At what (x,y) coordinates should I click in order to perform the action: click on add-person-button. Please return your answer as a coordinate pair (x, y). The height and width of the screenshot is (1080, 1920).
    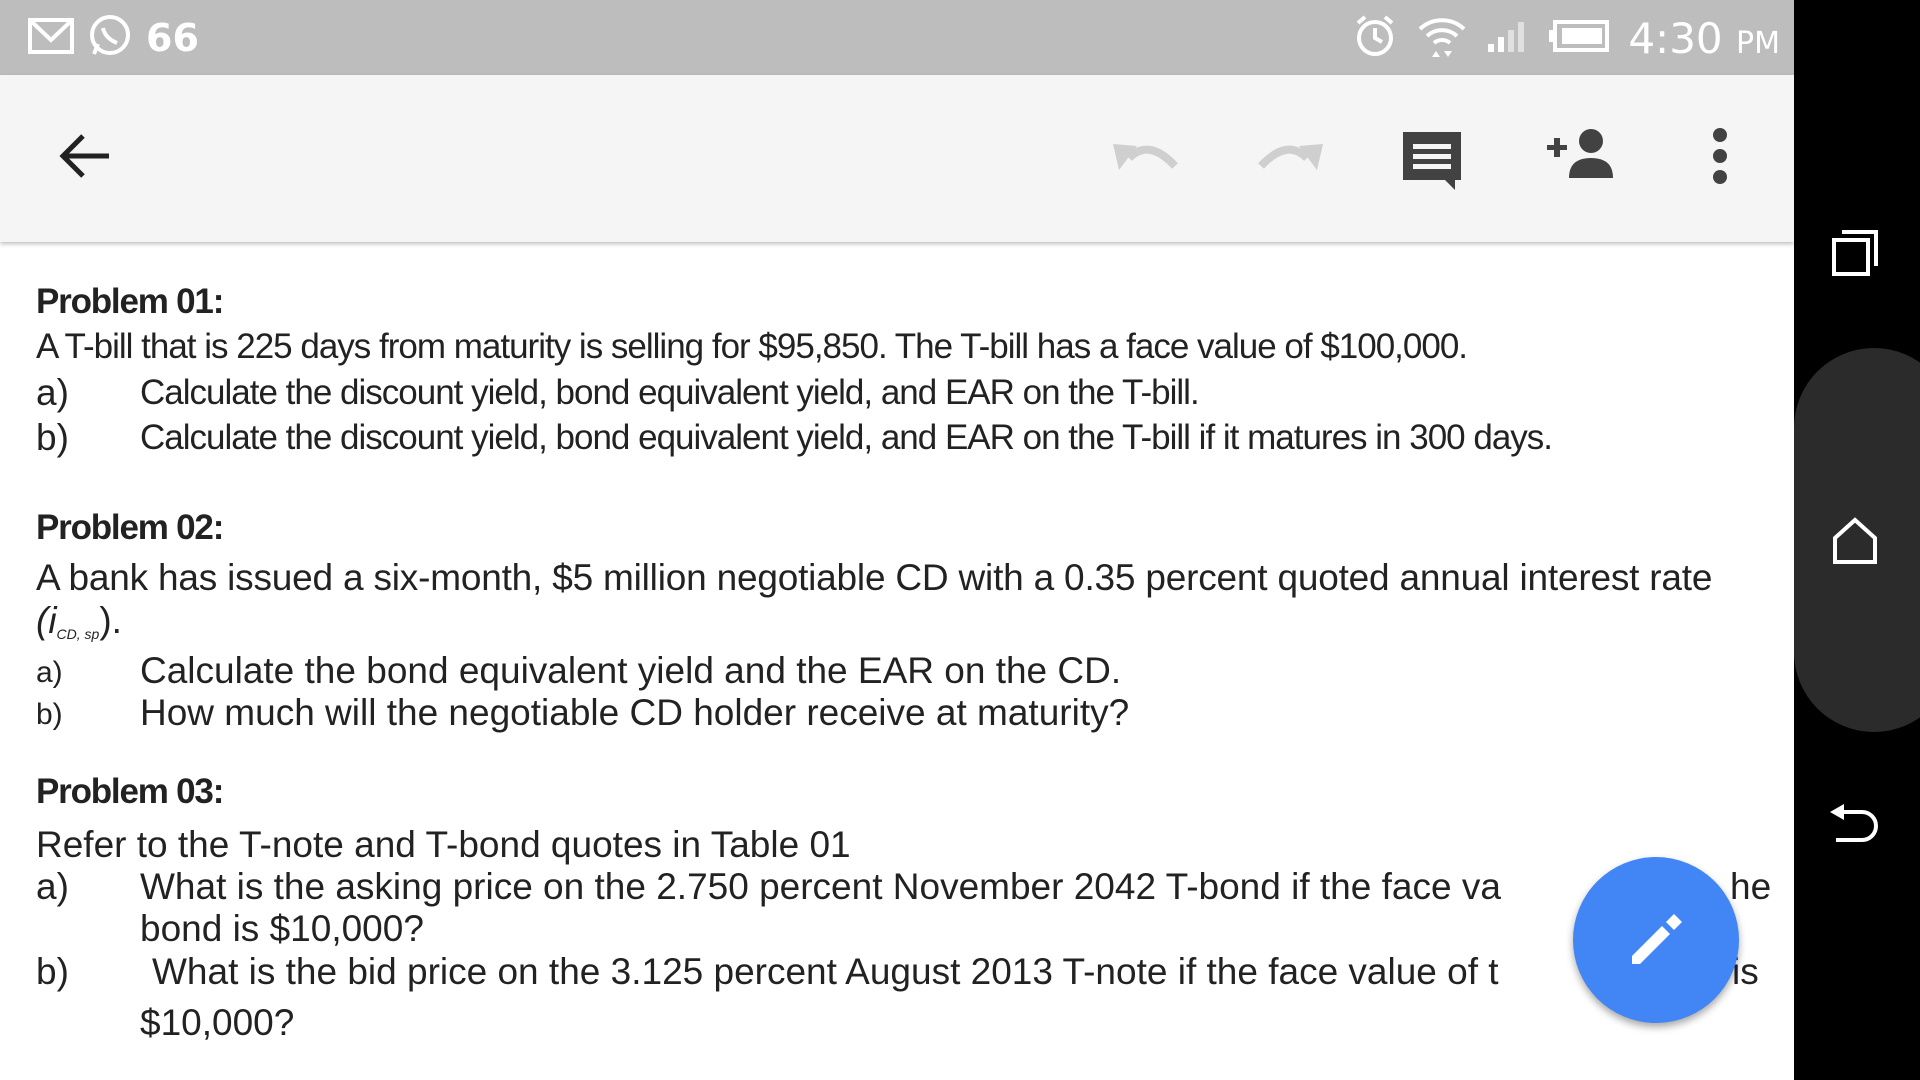
    Looking at the image, I should click on (1578, 154).